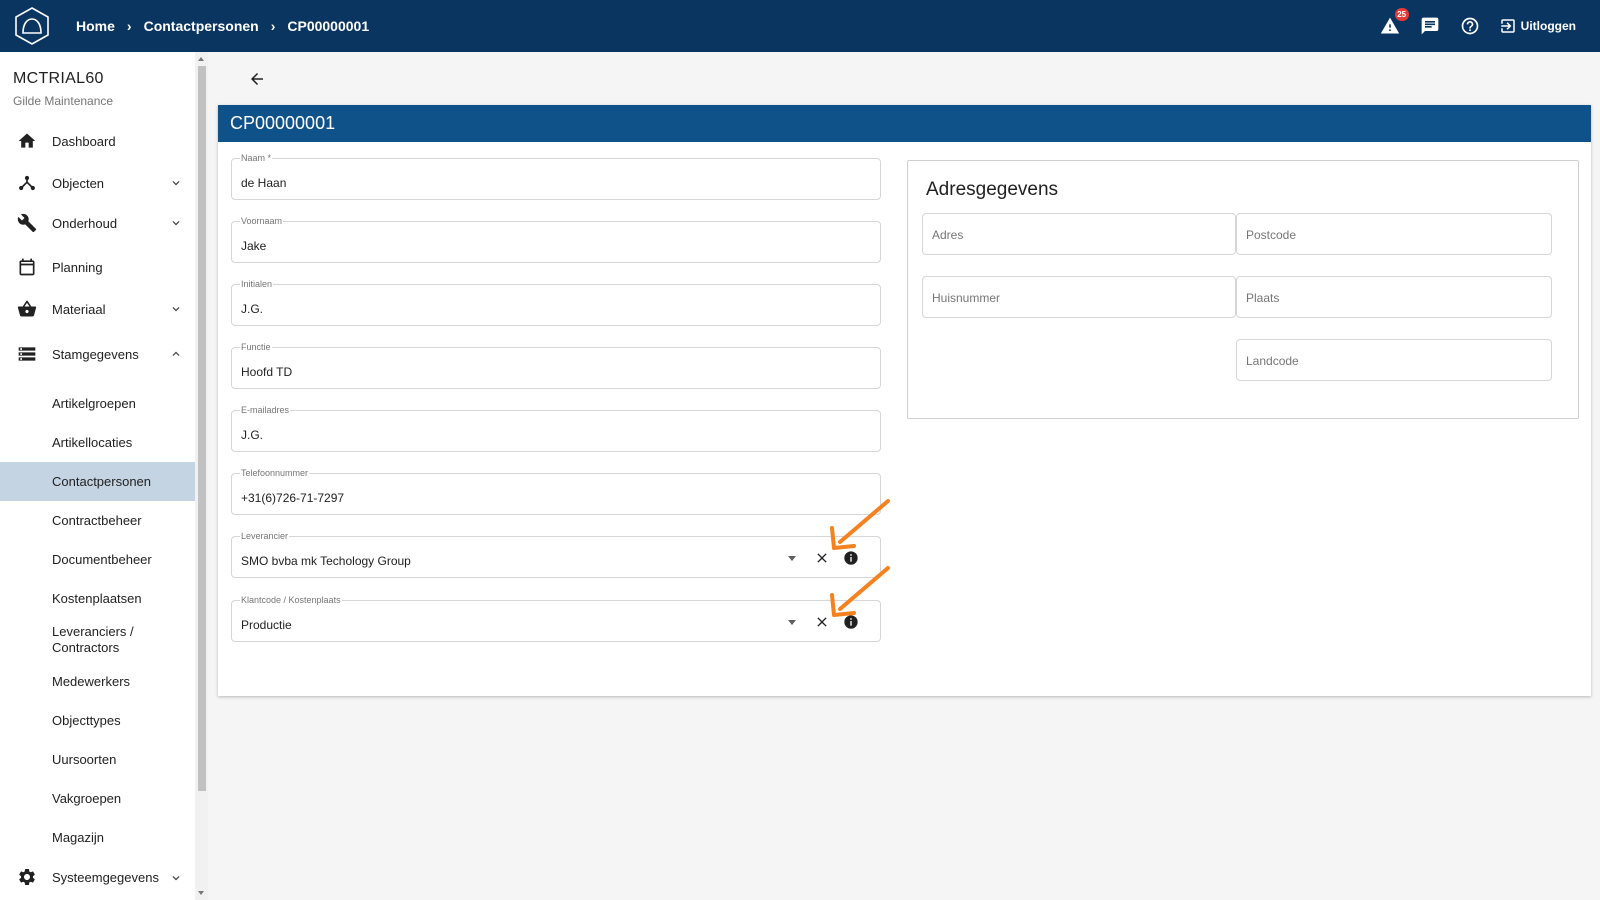 The width and height of the screenshot is (1600, 900). Describe the element at coordinates (84, 141) in the screenshot. I see `sidebar-item-label: Dashboard` at that location.